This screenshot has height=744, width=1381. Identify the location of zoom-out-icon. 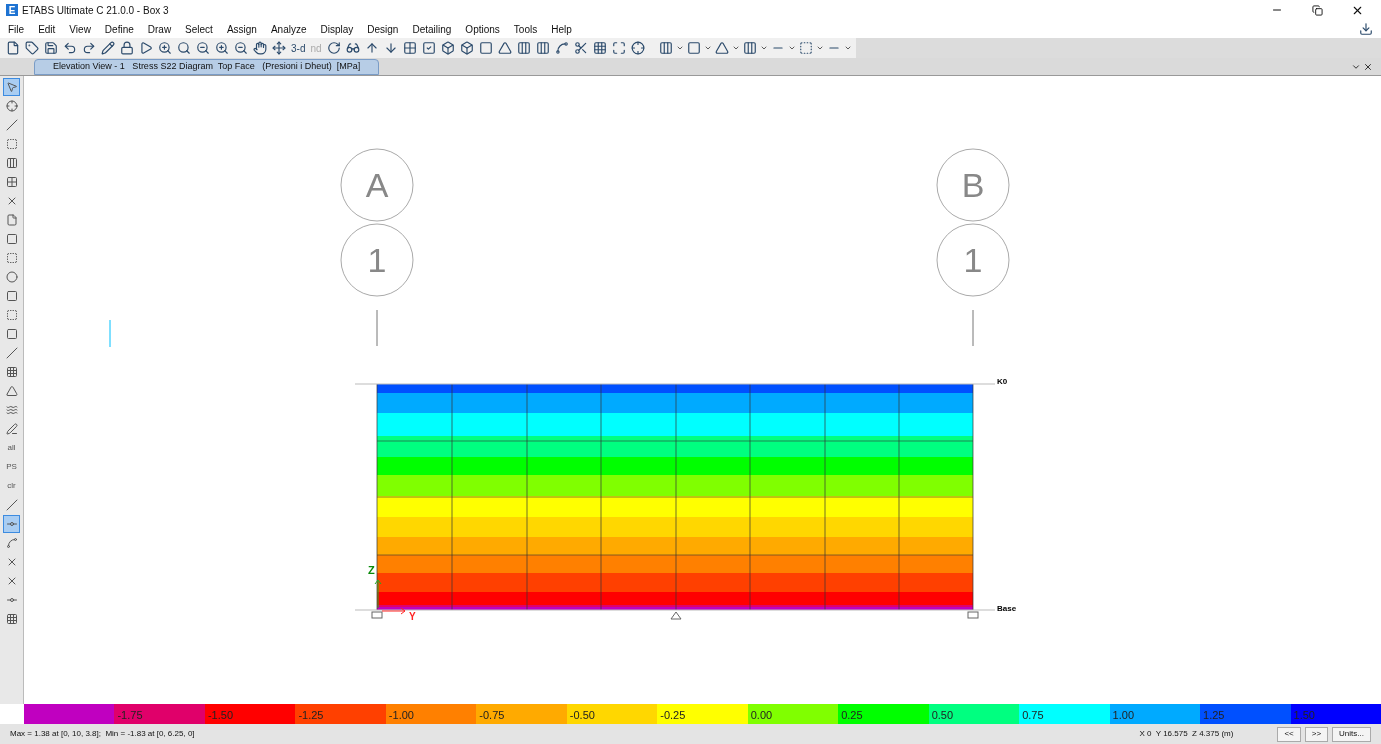
(241, 48).